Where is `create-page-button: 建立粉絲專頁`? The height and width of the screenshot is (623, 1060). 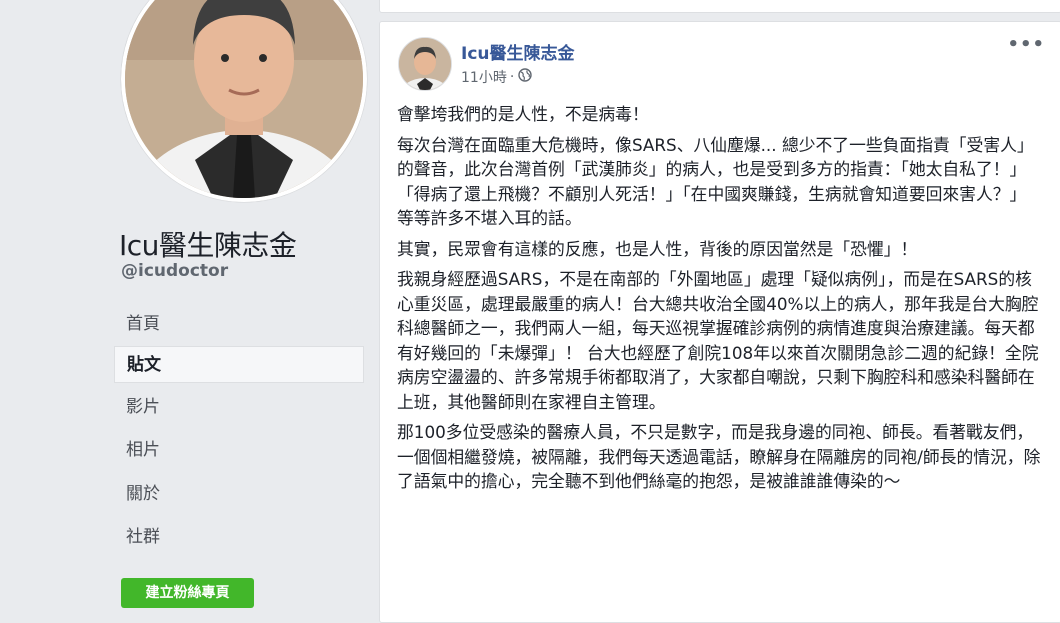 create-page-button: 建立粉絲專頁 is located at coordinates (187, 593).